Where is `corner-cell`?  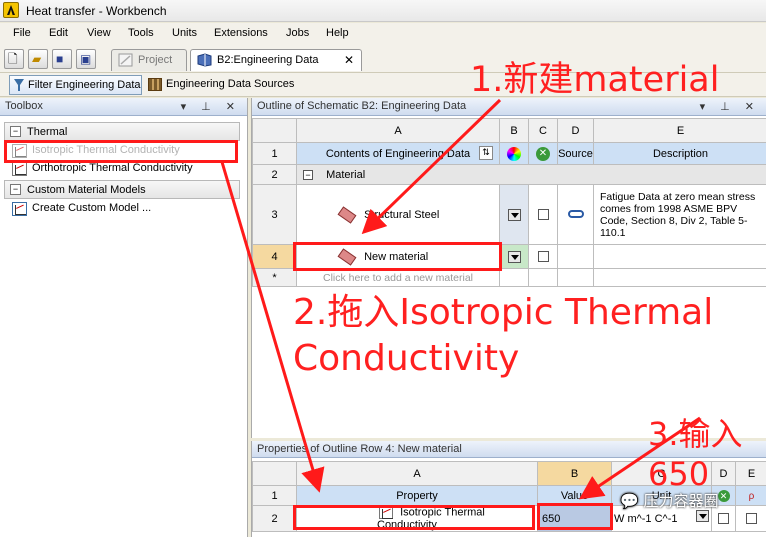
corner-cell is located at coordinates (274, 130).